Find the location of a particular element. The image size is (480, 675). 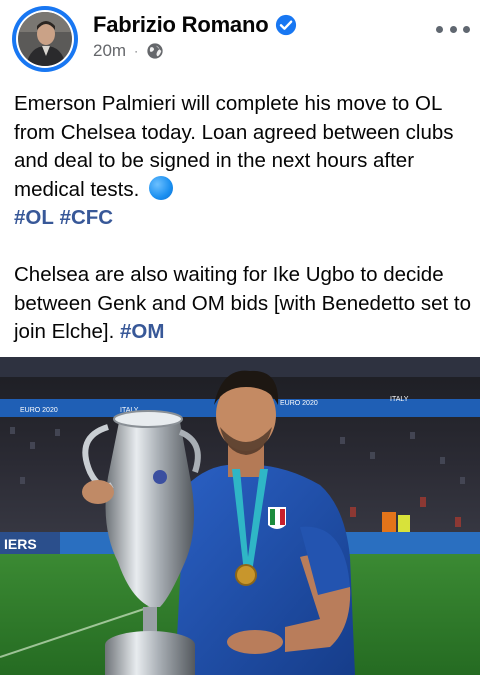

more-options-icon is located at coordinates (453, 29).